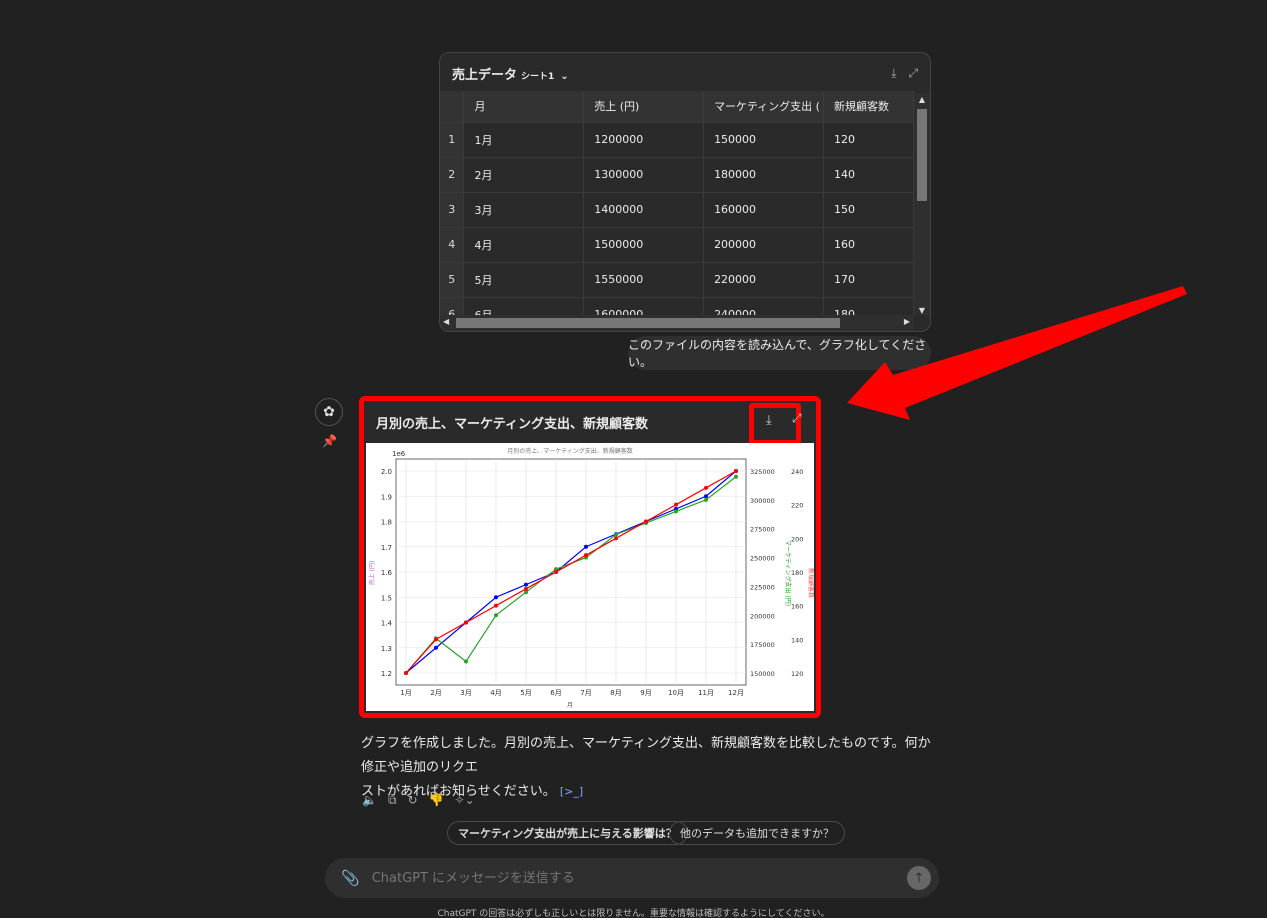 The height and width of the screenshot is (918, 1267). Describe the element at coordinates (570, 705) in the screenshot. I see `x-axis-label: 月` at that location.